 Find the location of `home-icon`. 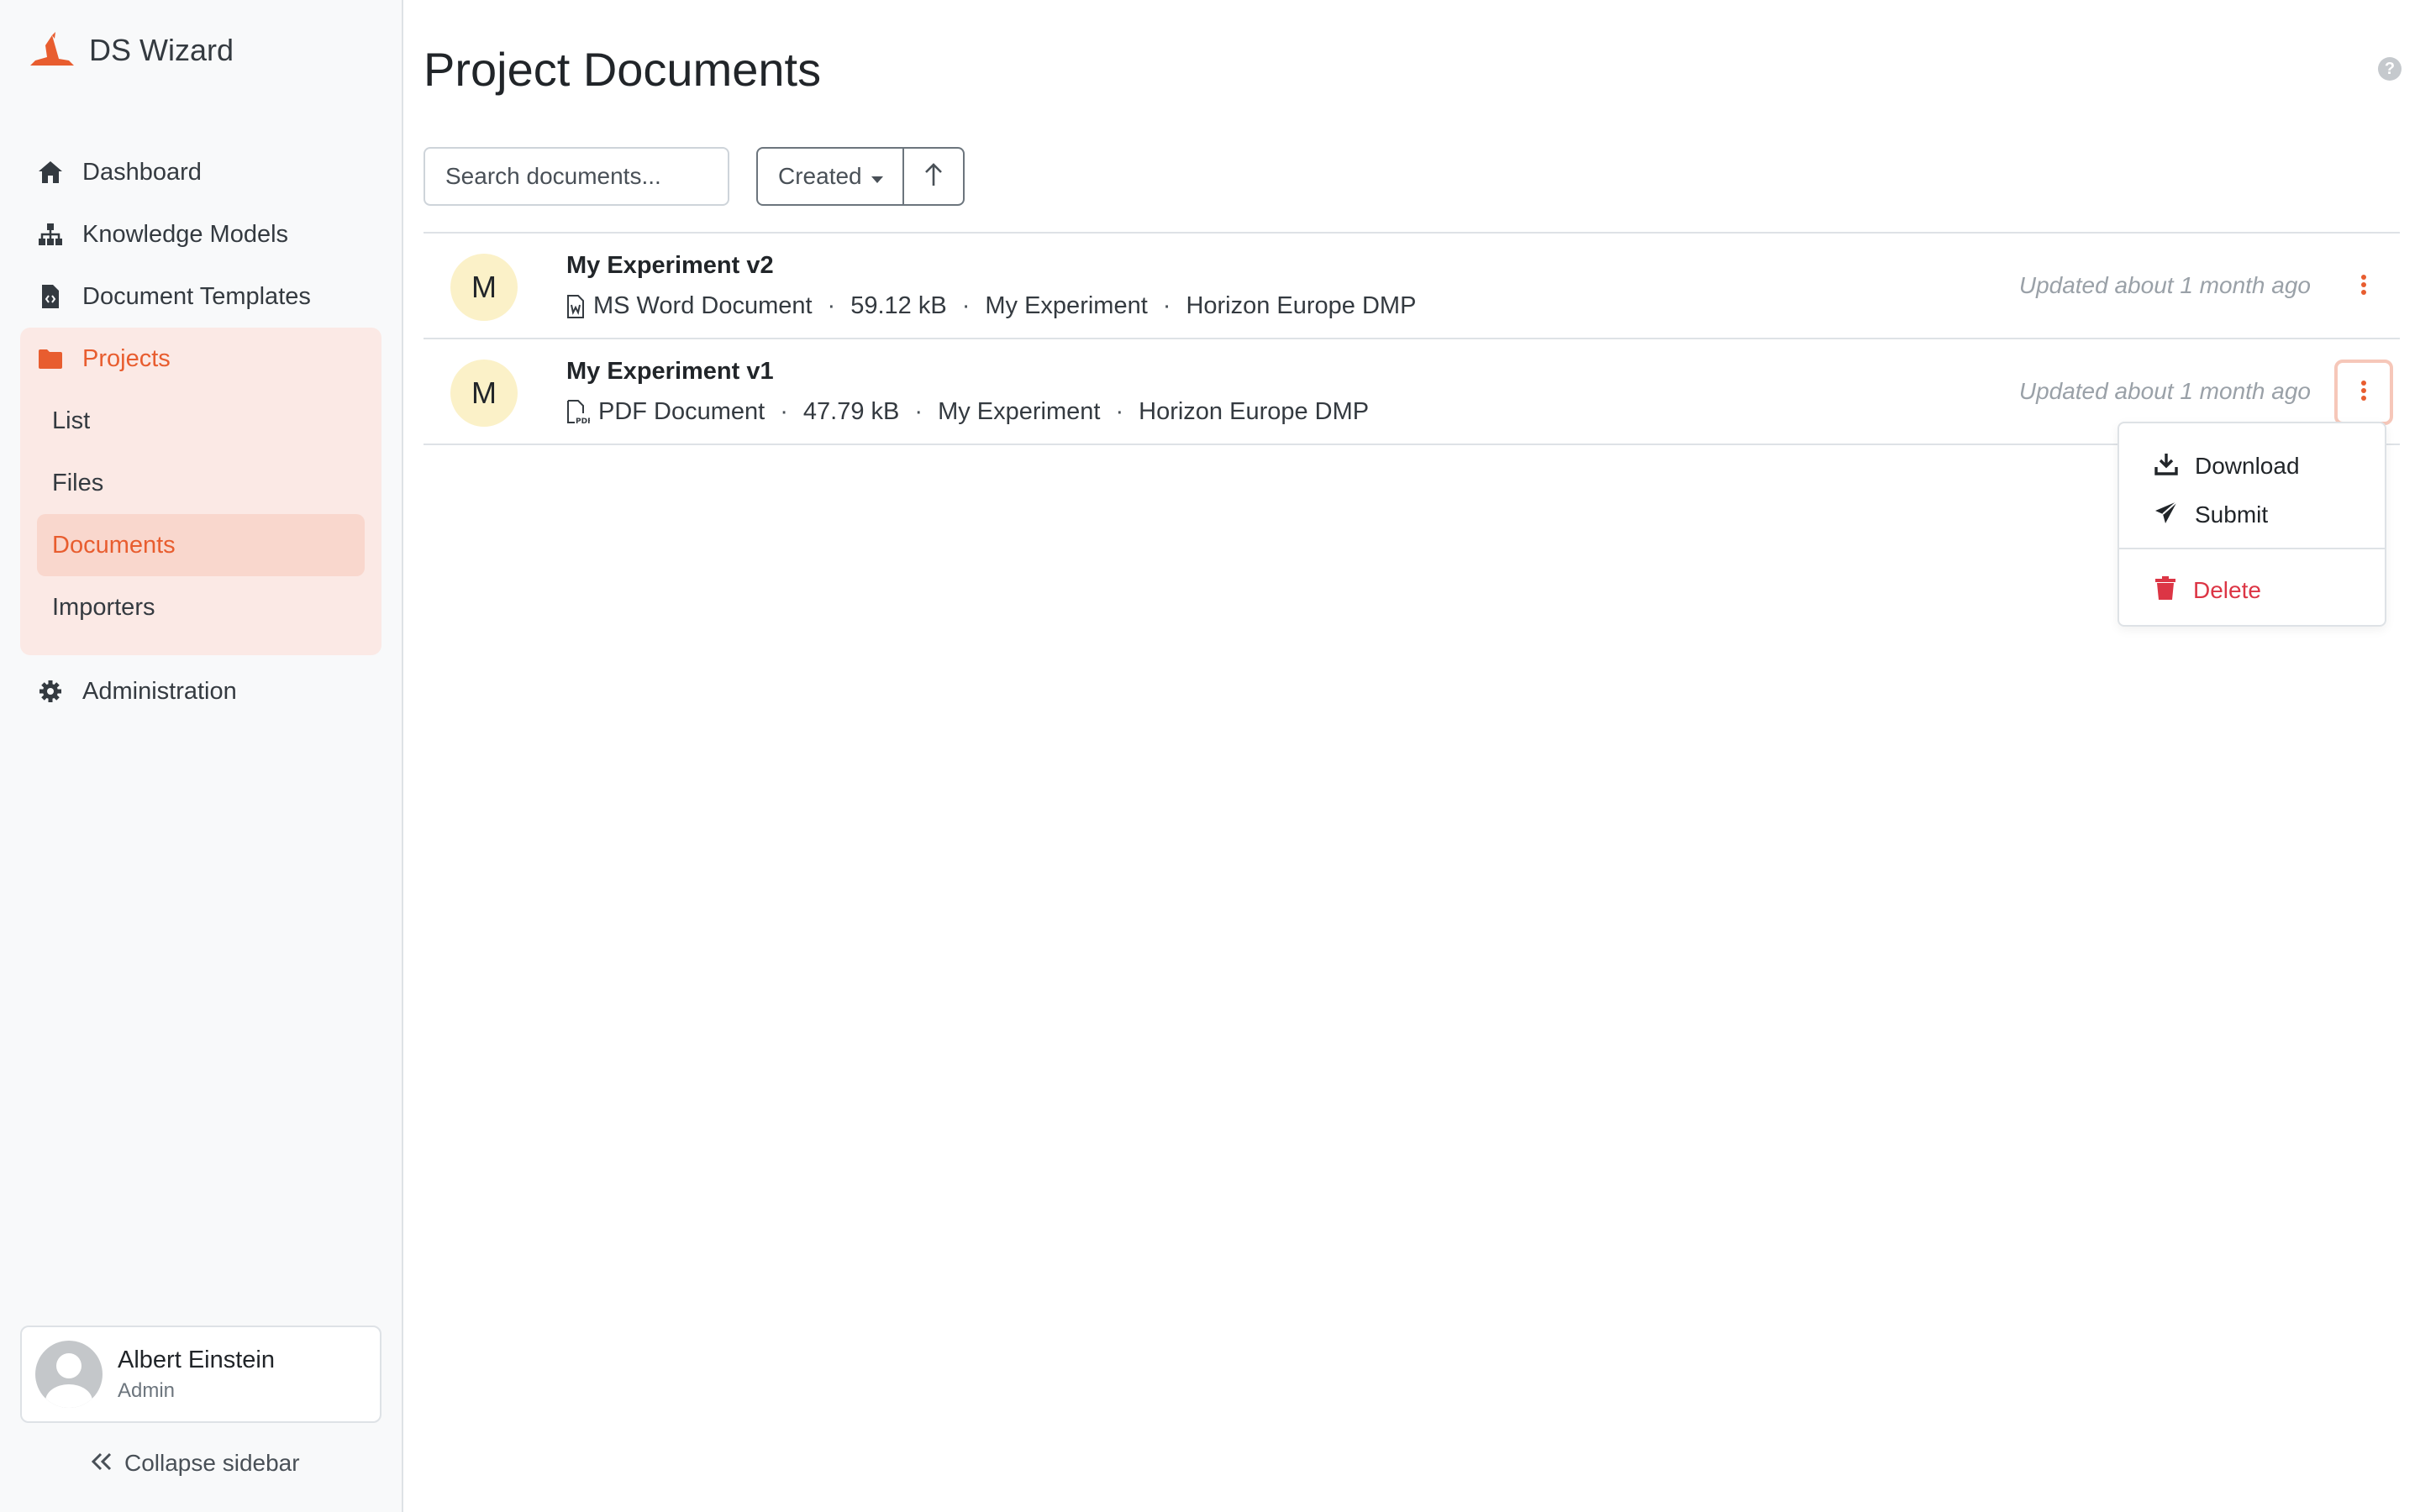

home-icon is located at coordinates (51, 172).